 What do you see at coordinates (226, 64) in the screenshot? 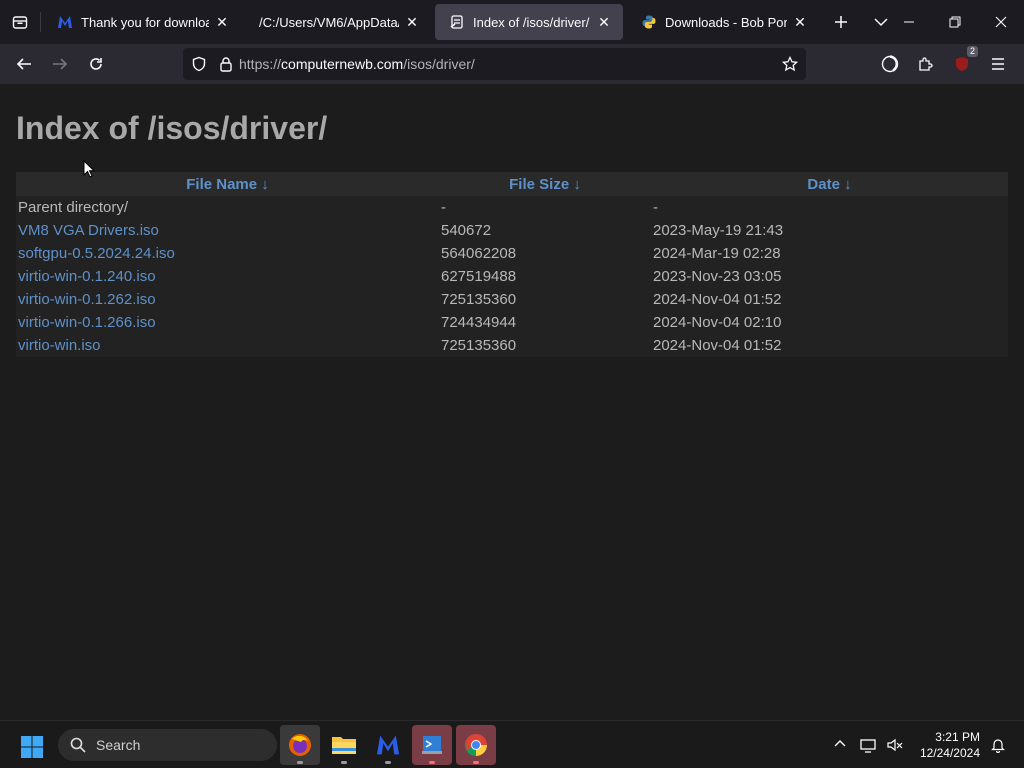
I see `lock-icon` at bounding box center [226, 64].